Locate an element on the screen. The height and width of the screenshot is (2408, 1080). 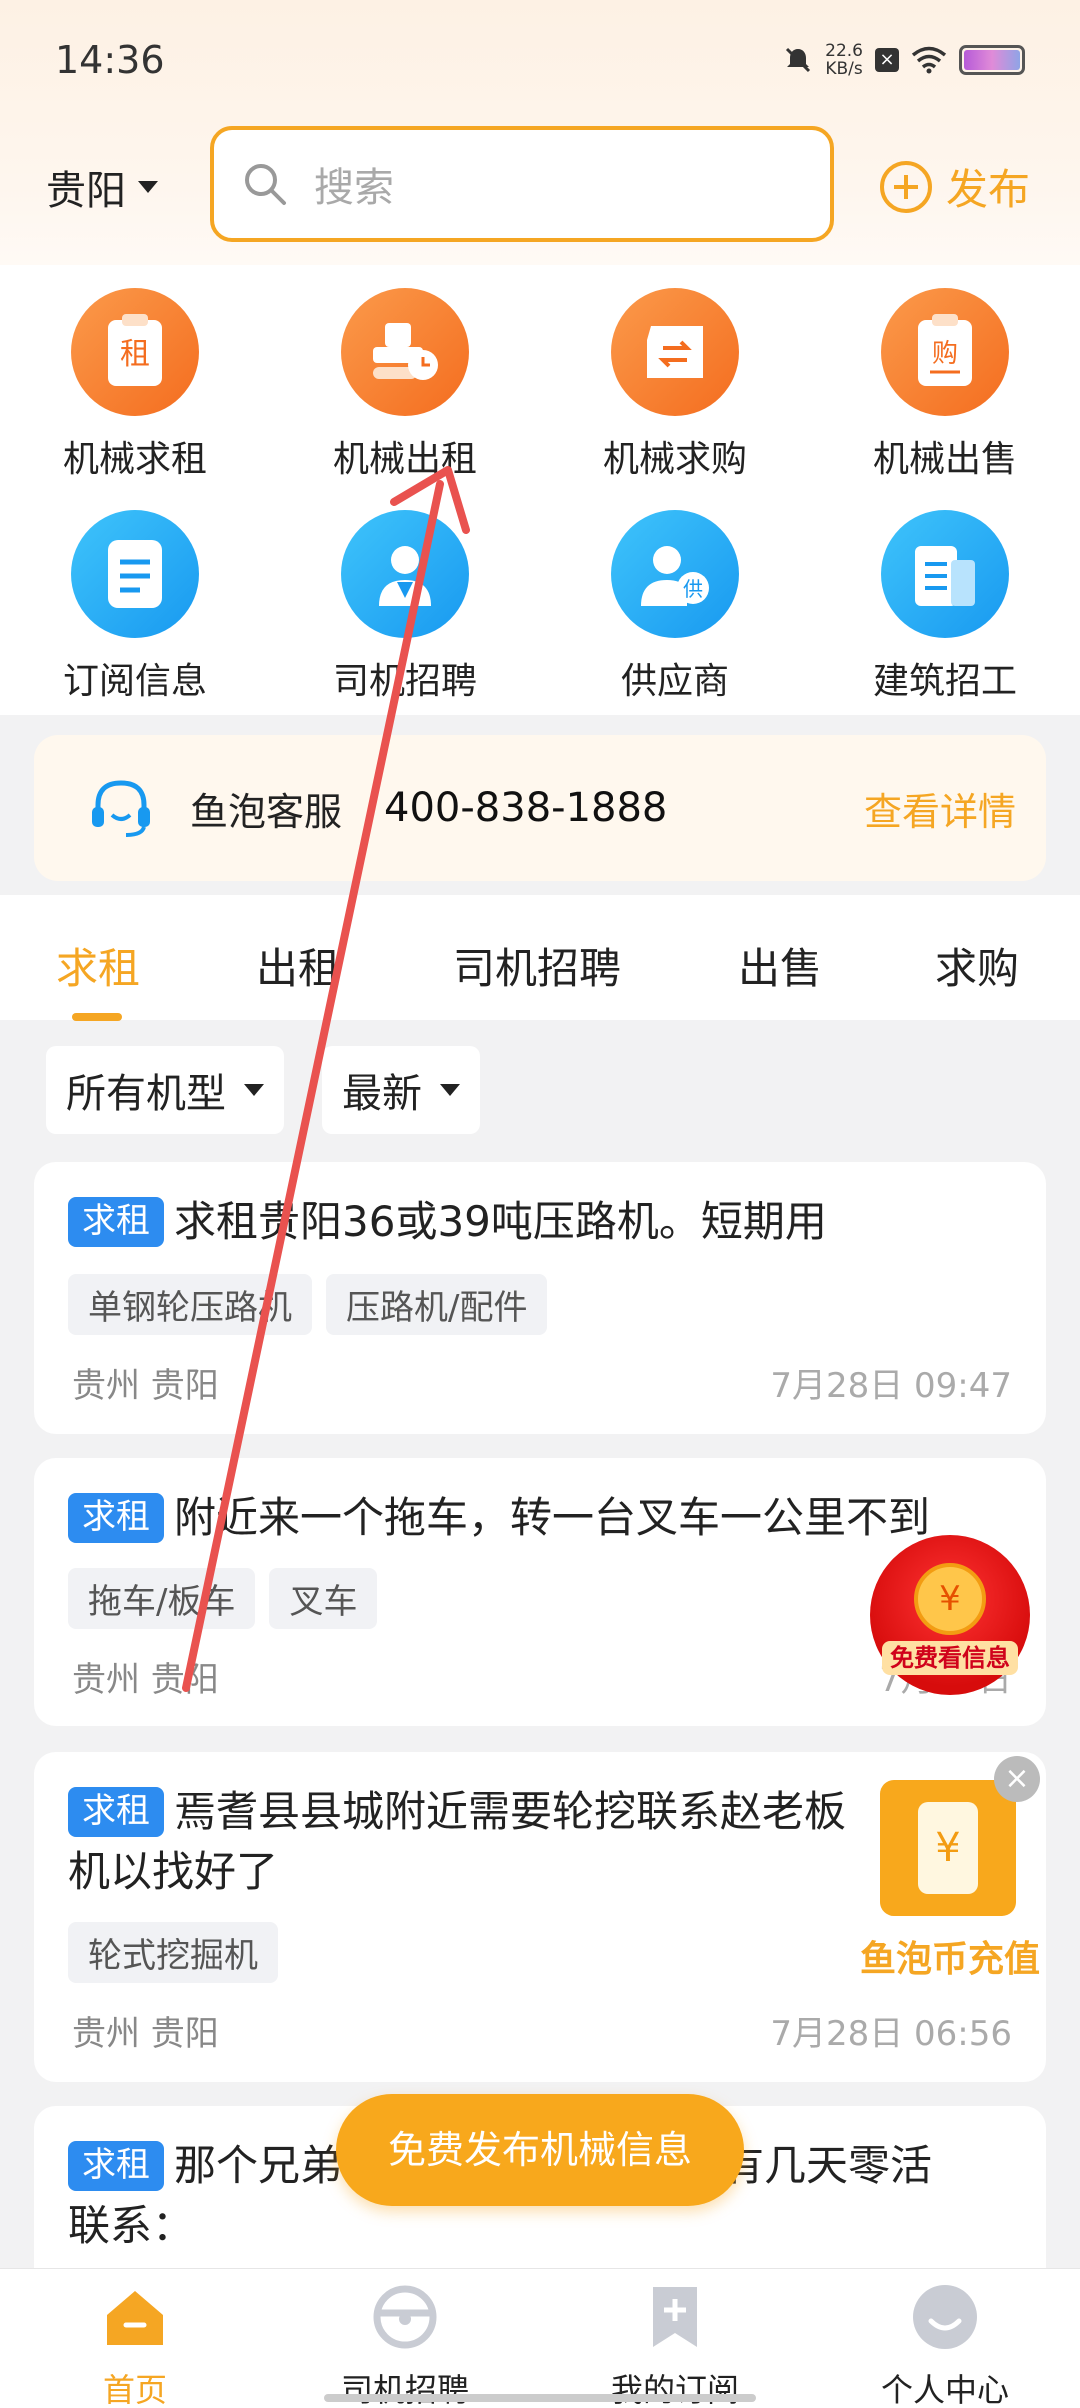
bookmark-plus-icon is located at coordinates (675, 2317).